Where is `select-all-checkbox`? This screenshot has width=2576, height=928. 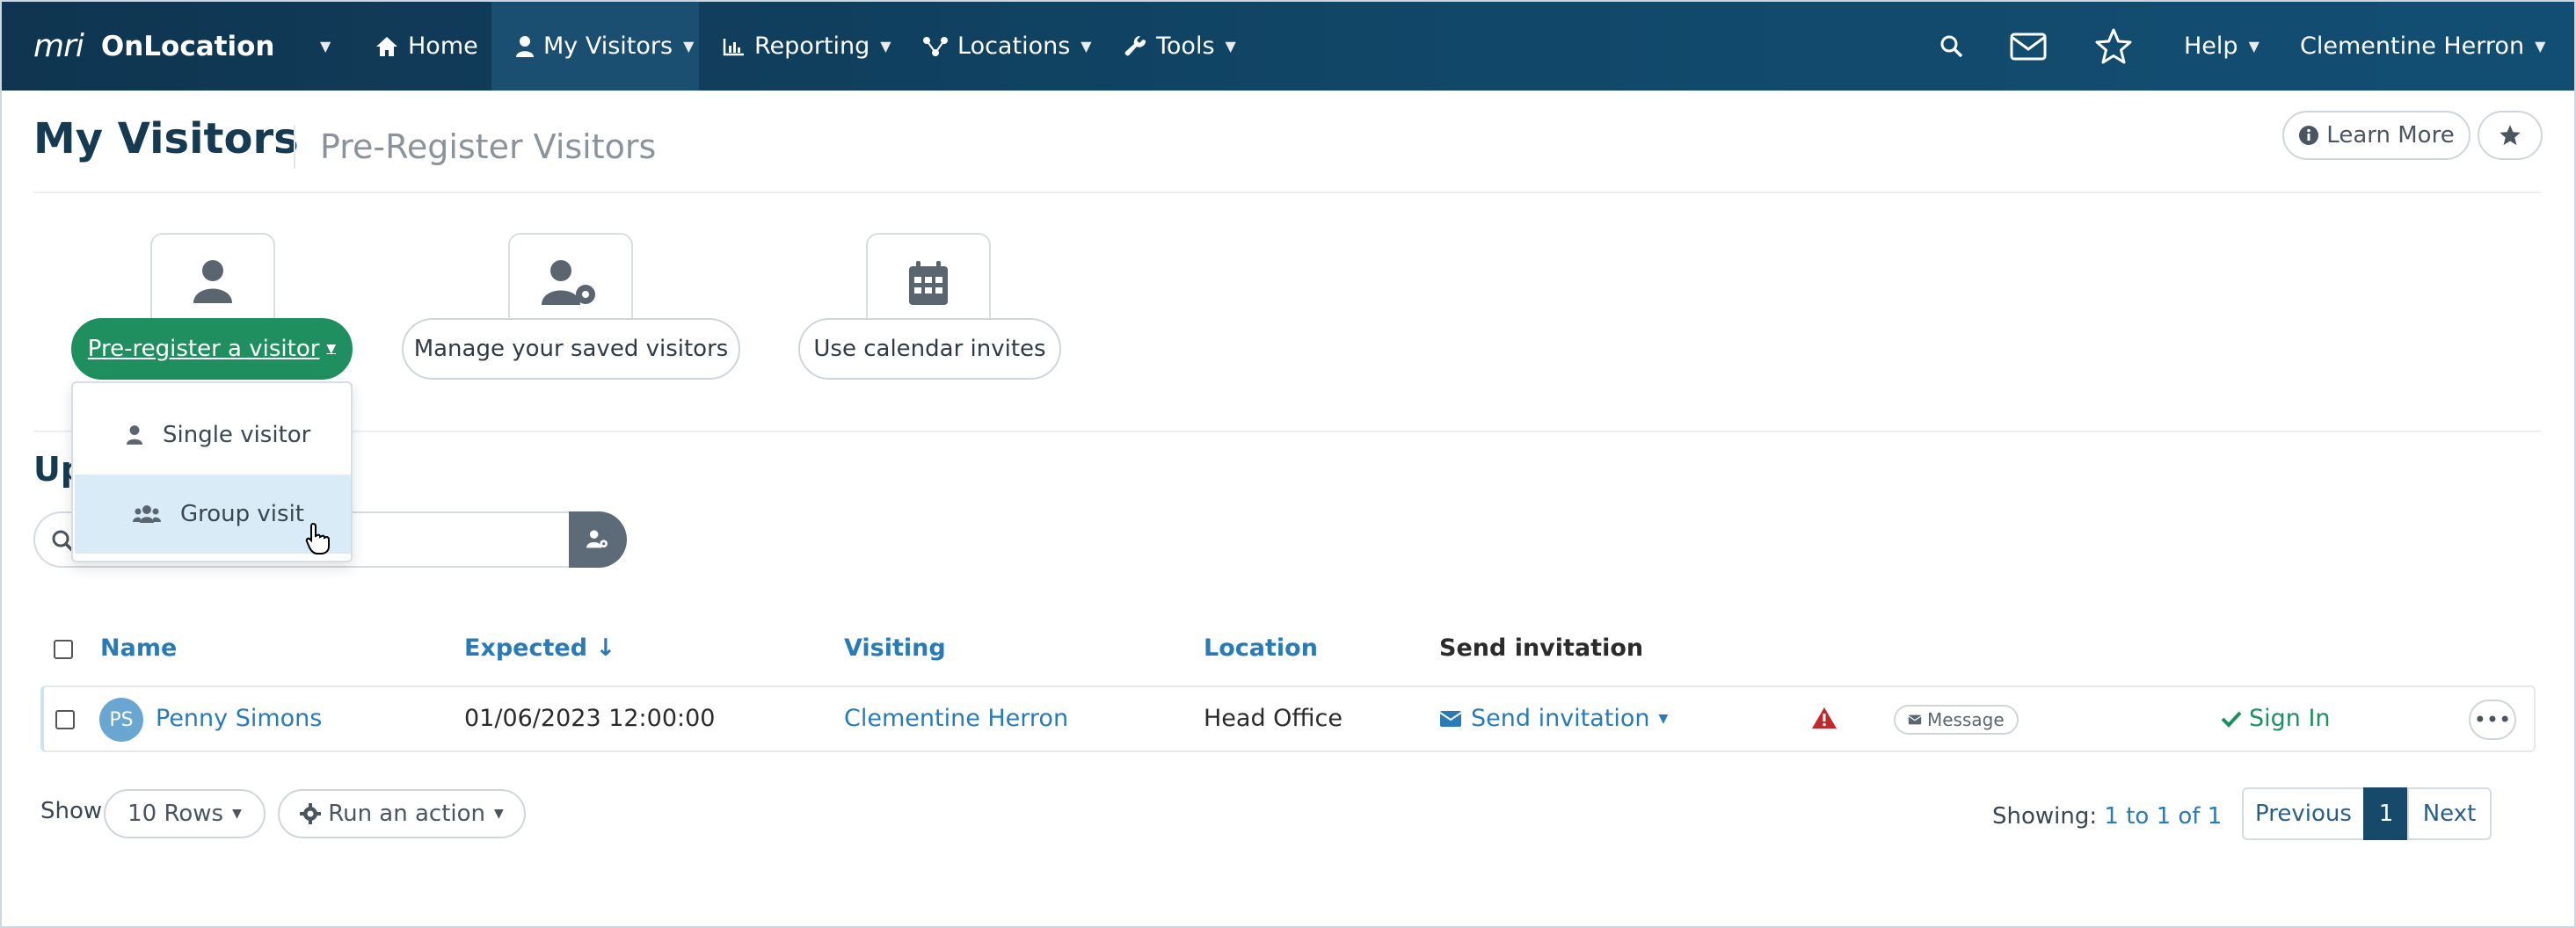
select-all-checkbox is located at coordinates (63, 649).